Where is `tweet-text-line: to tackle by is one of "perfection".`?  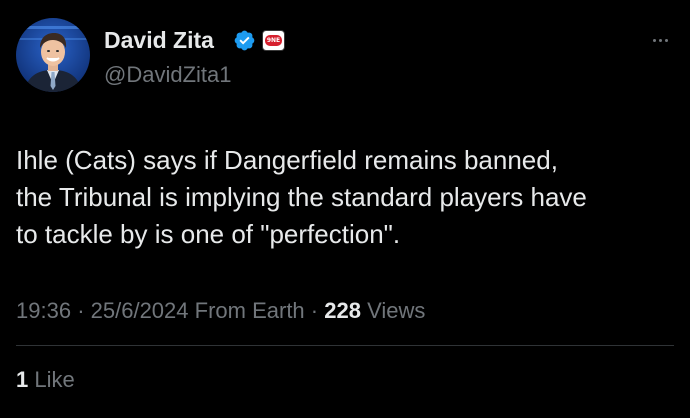
tweet-text-line: to tackle by is one of "perfection". is located at coordinates (208, 234).